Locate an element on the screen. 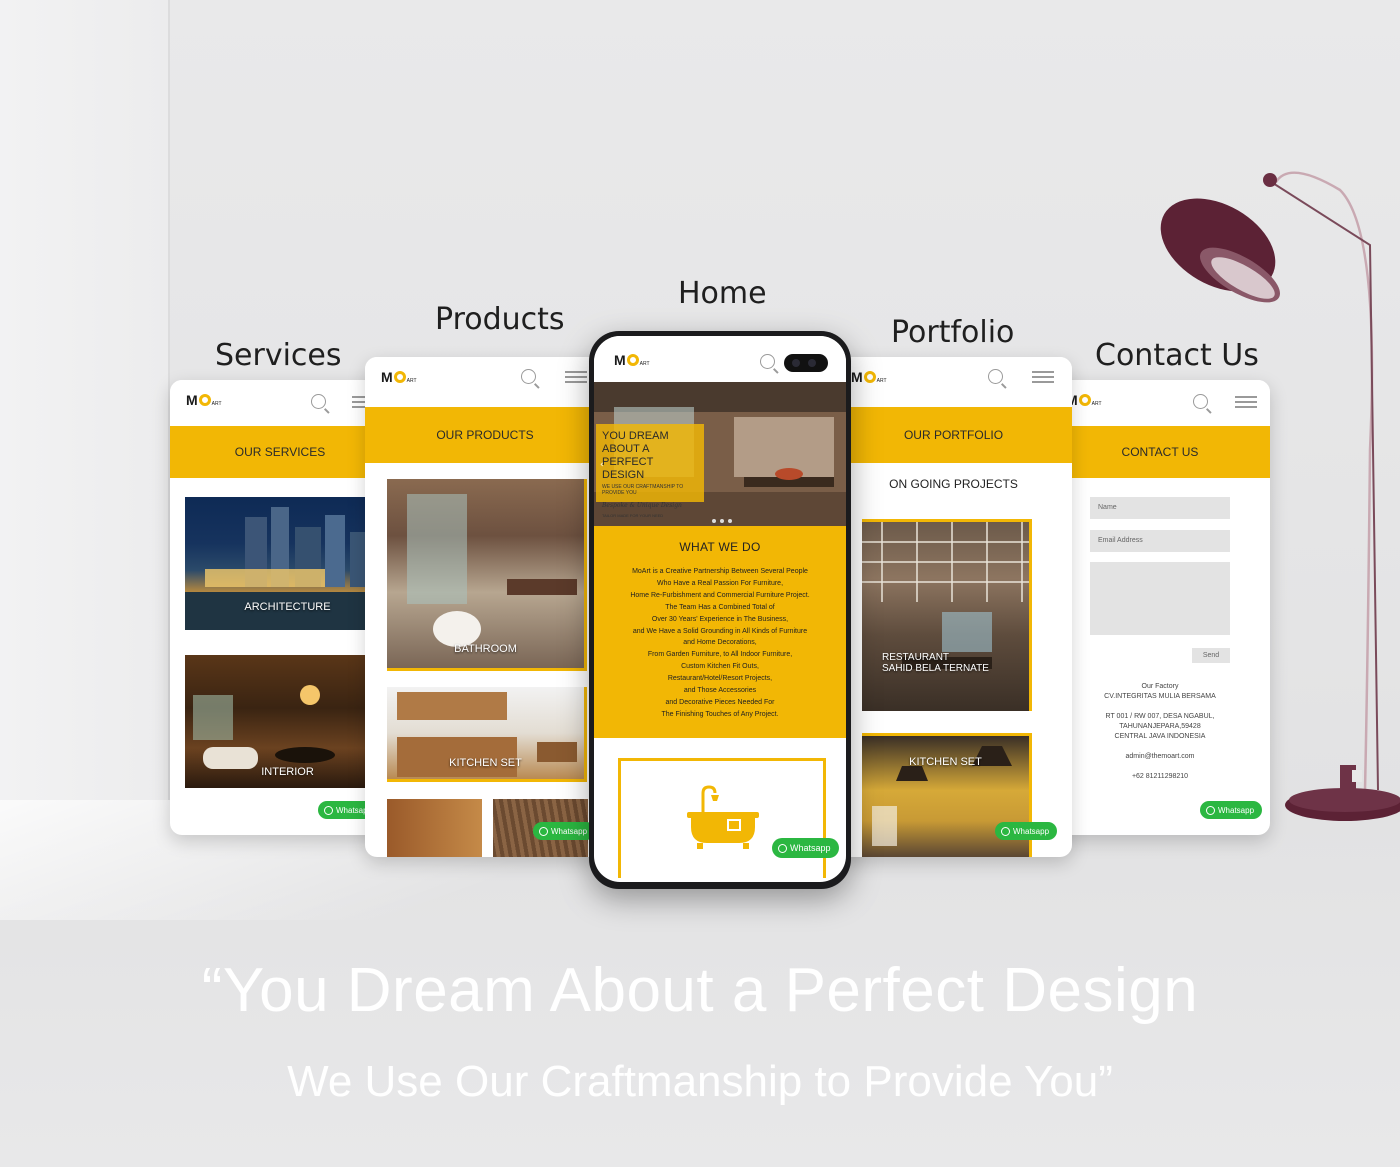 This screenshot has width=1400, height=1167. product-item-bathroom: BATHROOM is located at coordinates (487, 575).